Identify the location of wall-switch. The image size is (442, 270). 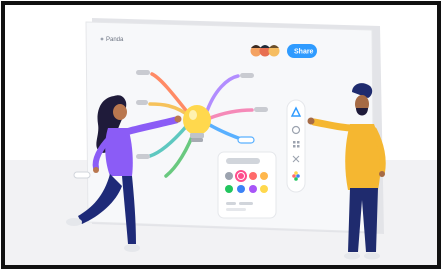
(82, 175).